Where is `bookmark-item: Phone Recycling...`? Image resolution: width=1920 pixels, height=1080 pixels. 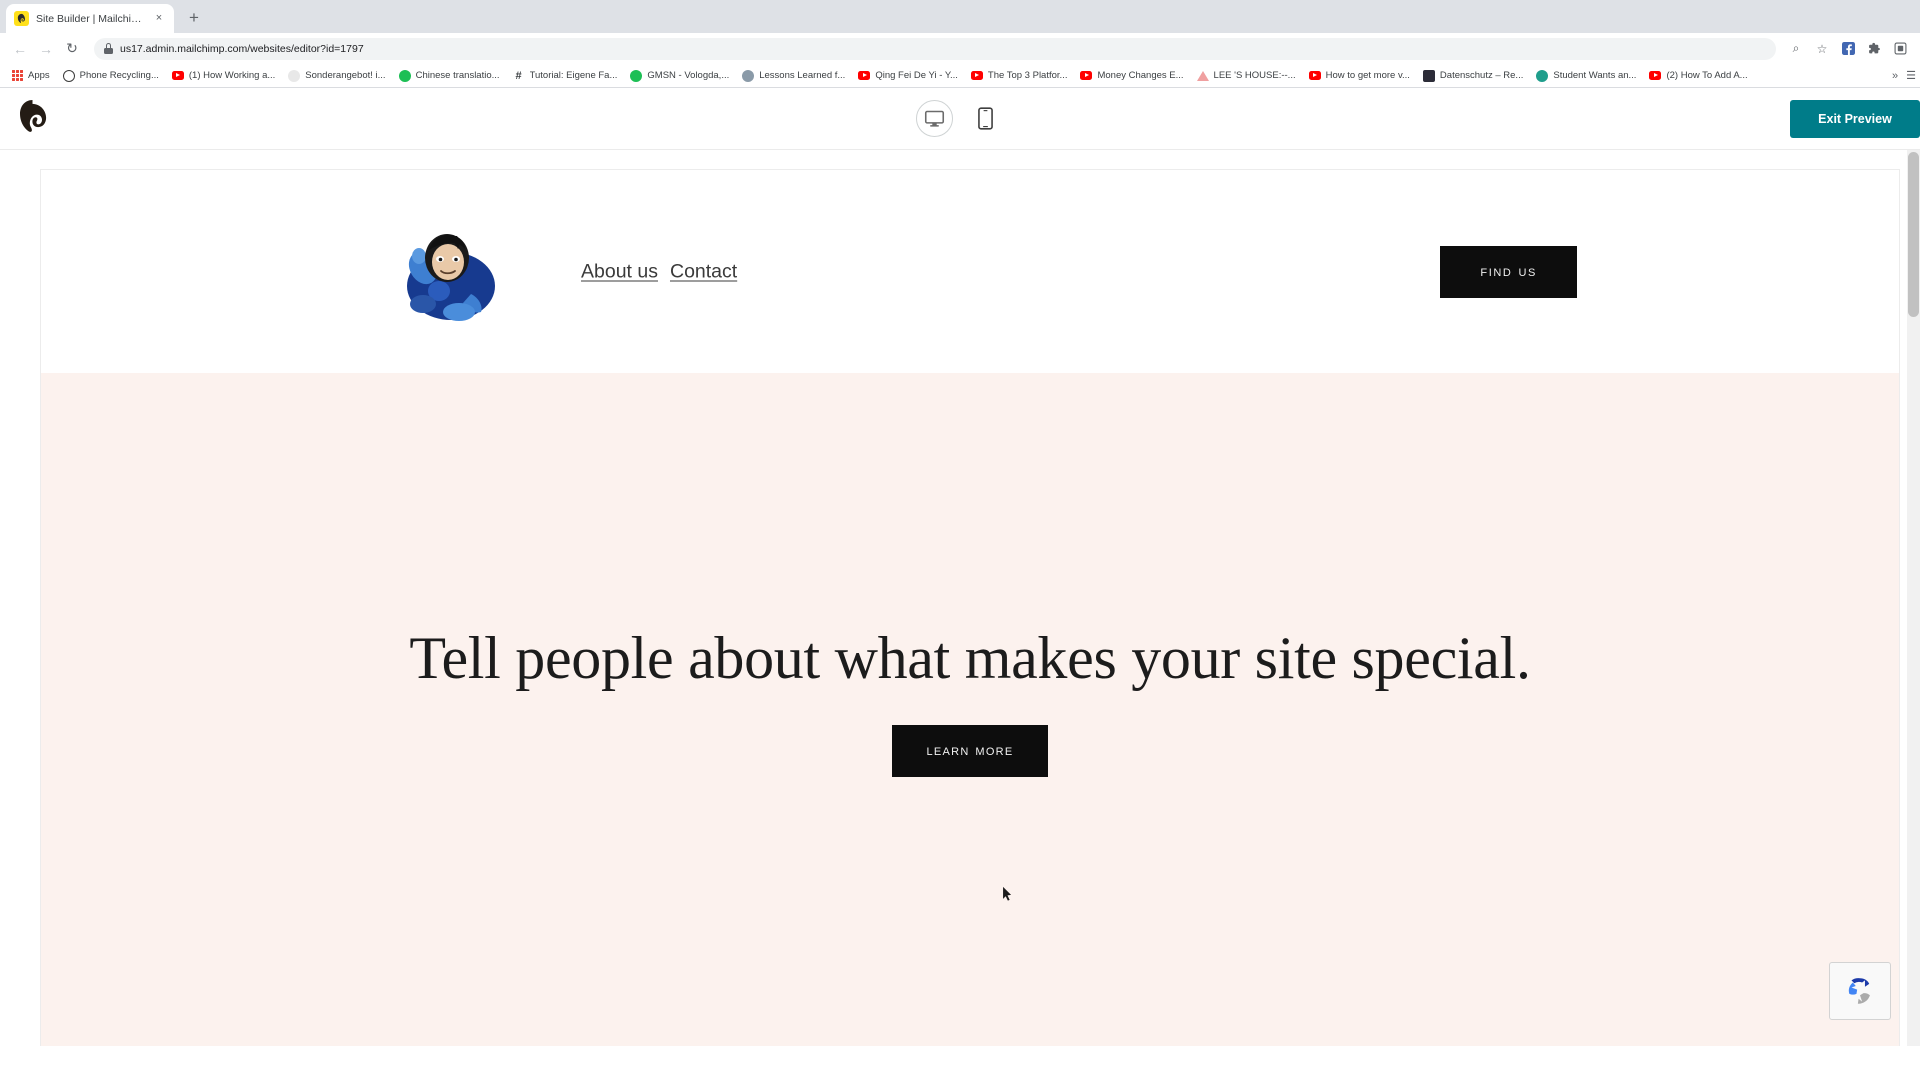
bookmark-item: Phone Recycling... is located at coordinates (111, 76).